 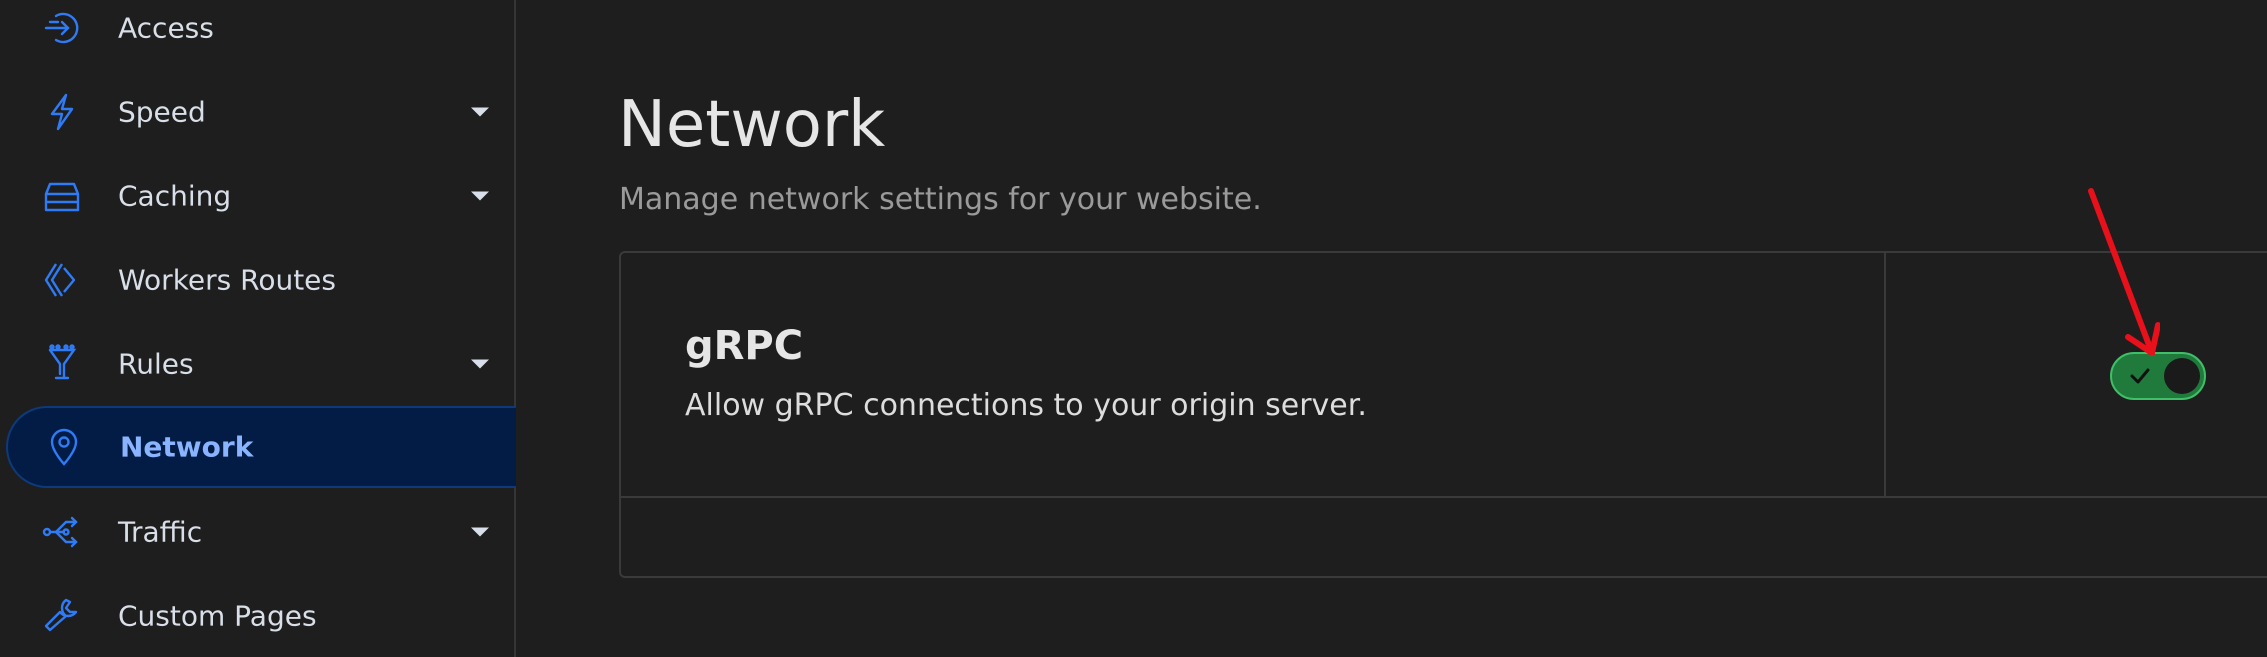 I want to click on traffic-icon, so click(x=62, y=532).